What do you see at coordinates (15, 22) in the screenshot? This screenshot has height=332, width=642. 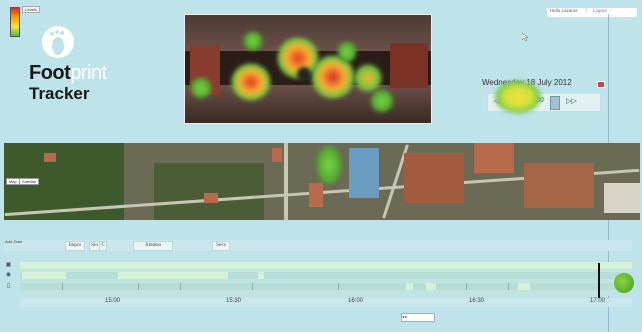 I see `heat-legend-gradient` at bounding box center [15, 22].